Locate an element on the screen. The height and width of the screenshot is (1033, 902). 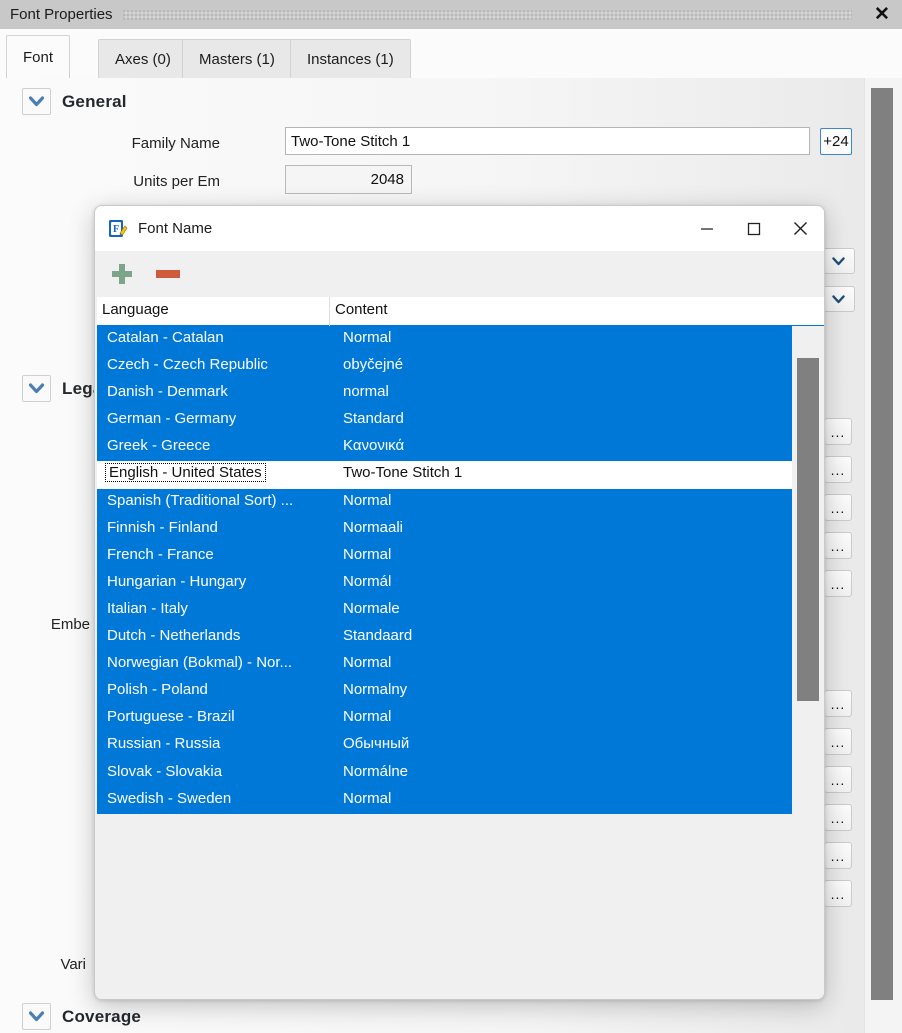
table-row-focused: English - United States Two-Tone Stitch 1 is located at coordinates (444, 475).